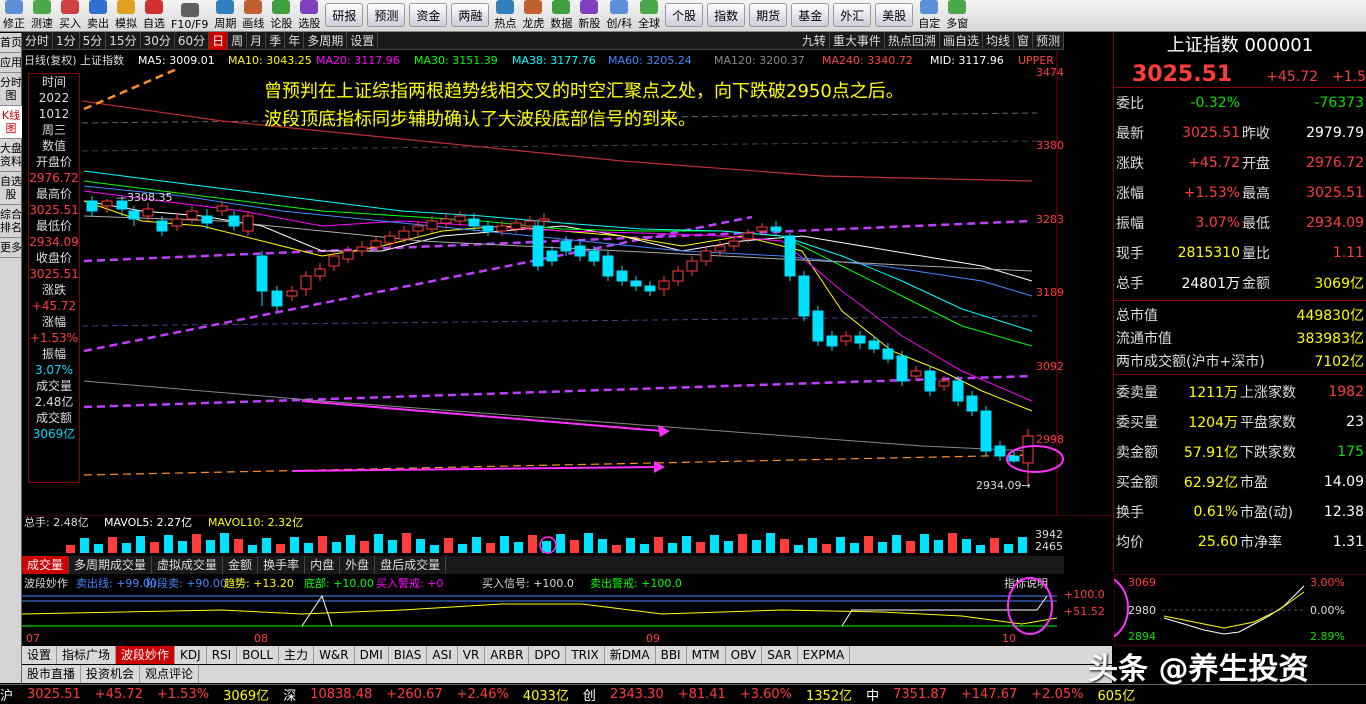 The width and height of the screenshot is (1366, 704). What do you see at coordinates (780, 655) in the screenshot?
I see `ind-tab-19: SAR` at bounding box center [780, 655].